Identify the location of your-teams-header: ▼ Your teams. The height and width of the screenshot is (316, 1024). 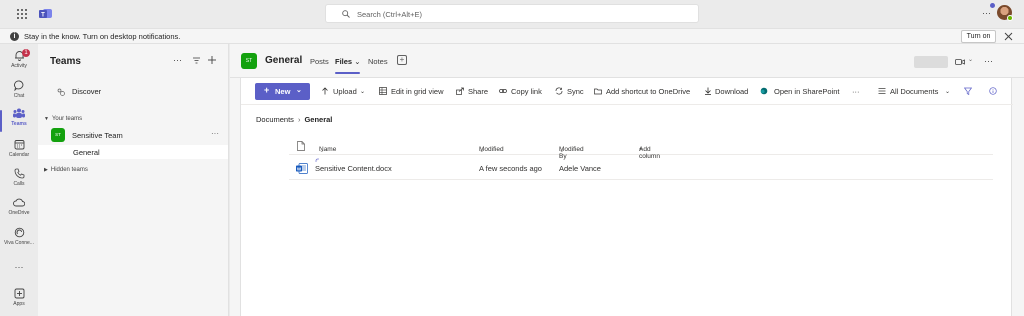
(63, 119).